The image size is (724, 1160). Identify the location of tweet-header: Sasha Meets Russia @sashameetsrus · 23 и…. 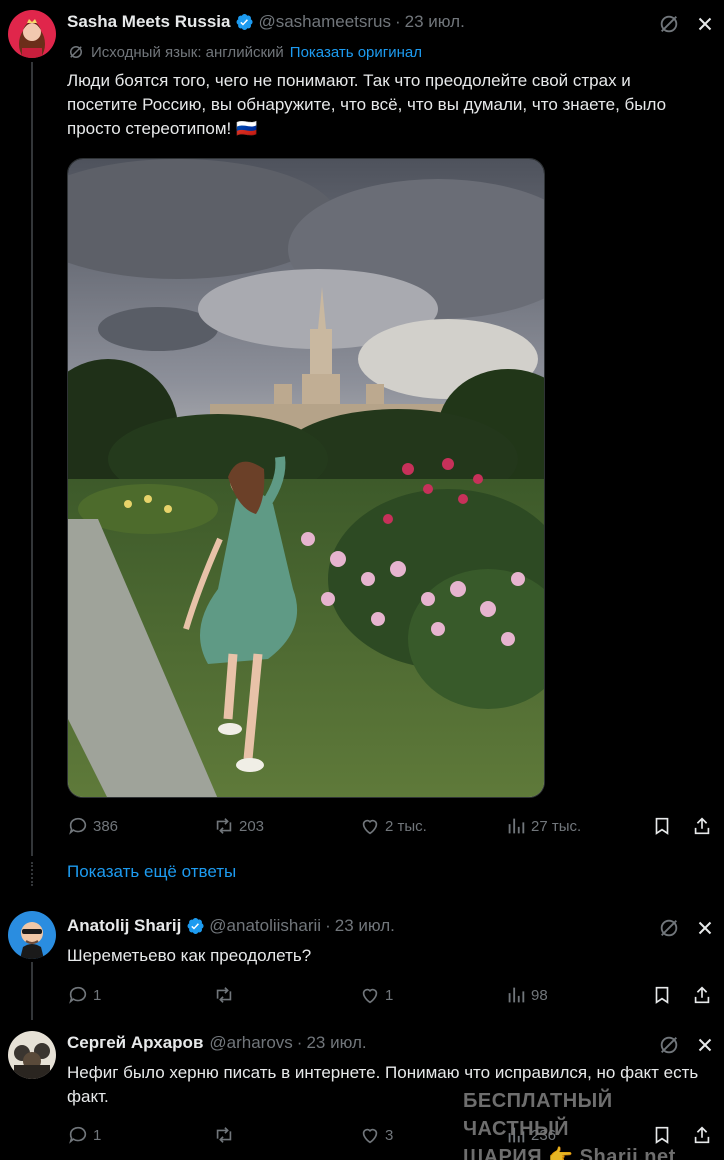
(266, 22).